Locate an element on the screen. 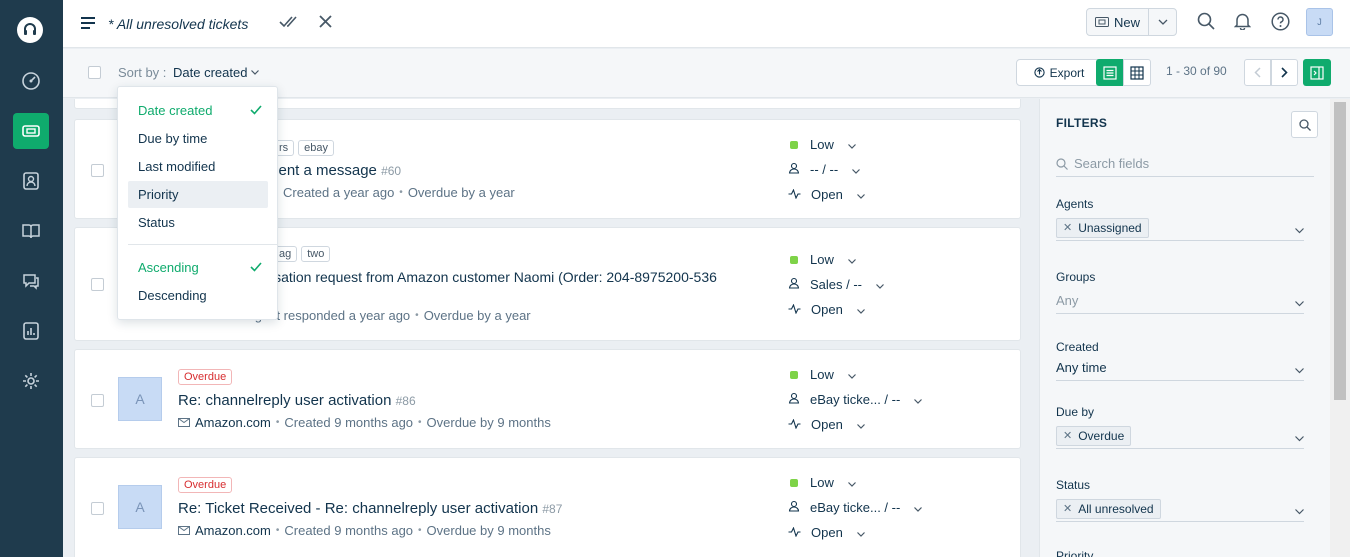  groups-filter: Any is located at coordinates (1180, 301).